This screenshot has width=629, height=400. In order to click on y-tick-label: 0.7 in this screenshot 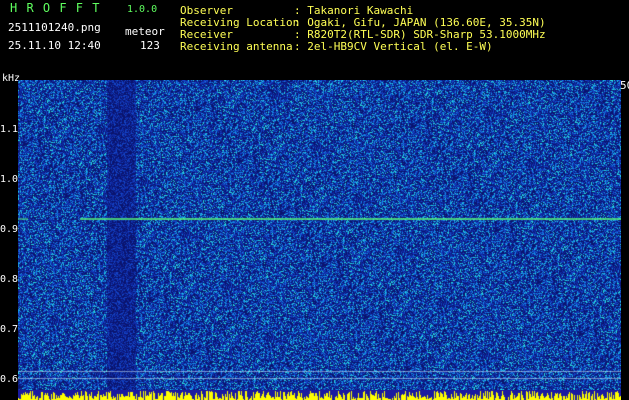, I will do `click(9, 329)`.